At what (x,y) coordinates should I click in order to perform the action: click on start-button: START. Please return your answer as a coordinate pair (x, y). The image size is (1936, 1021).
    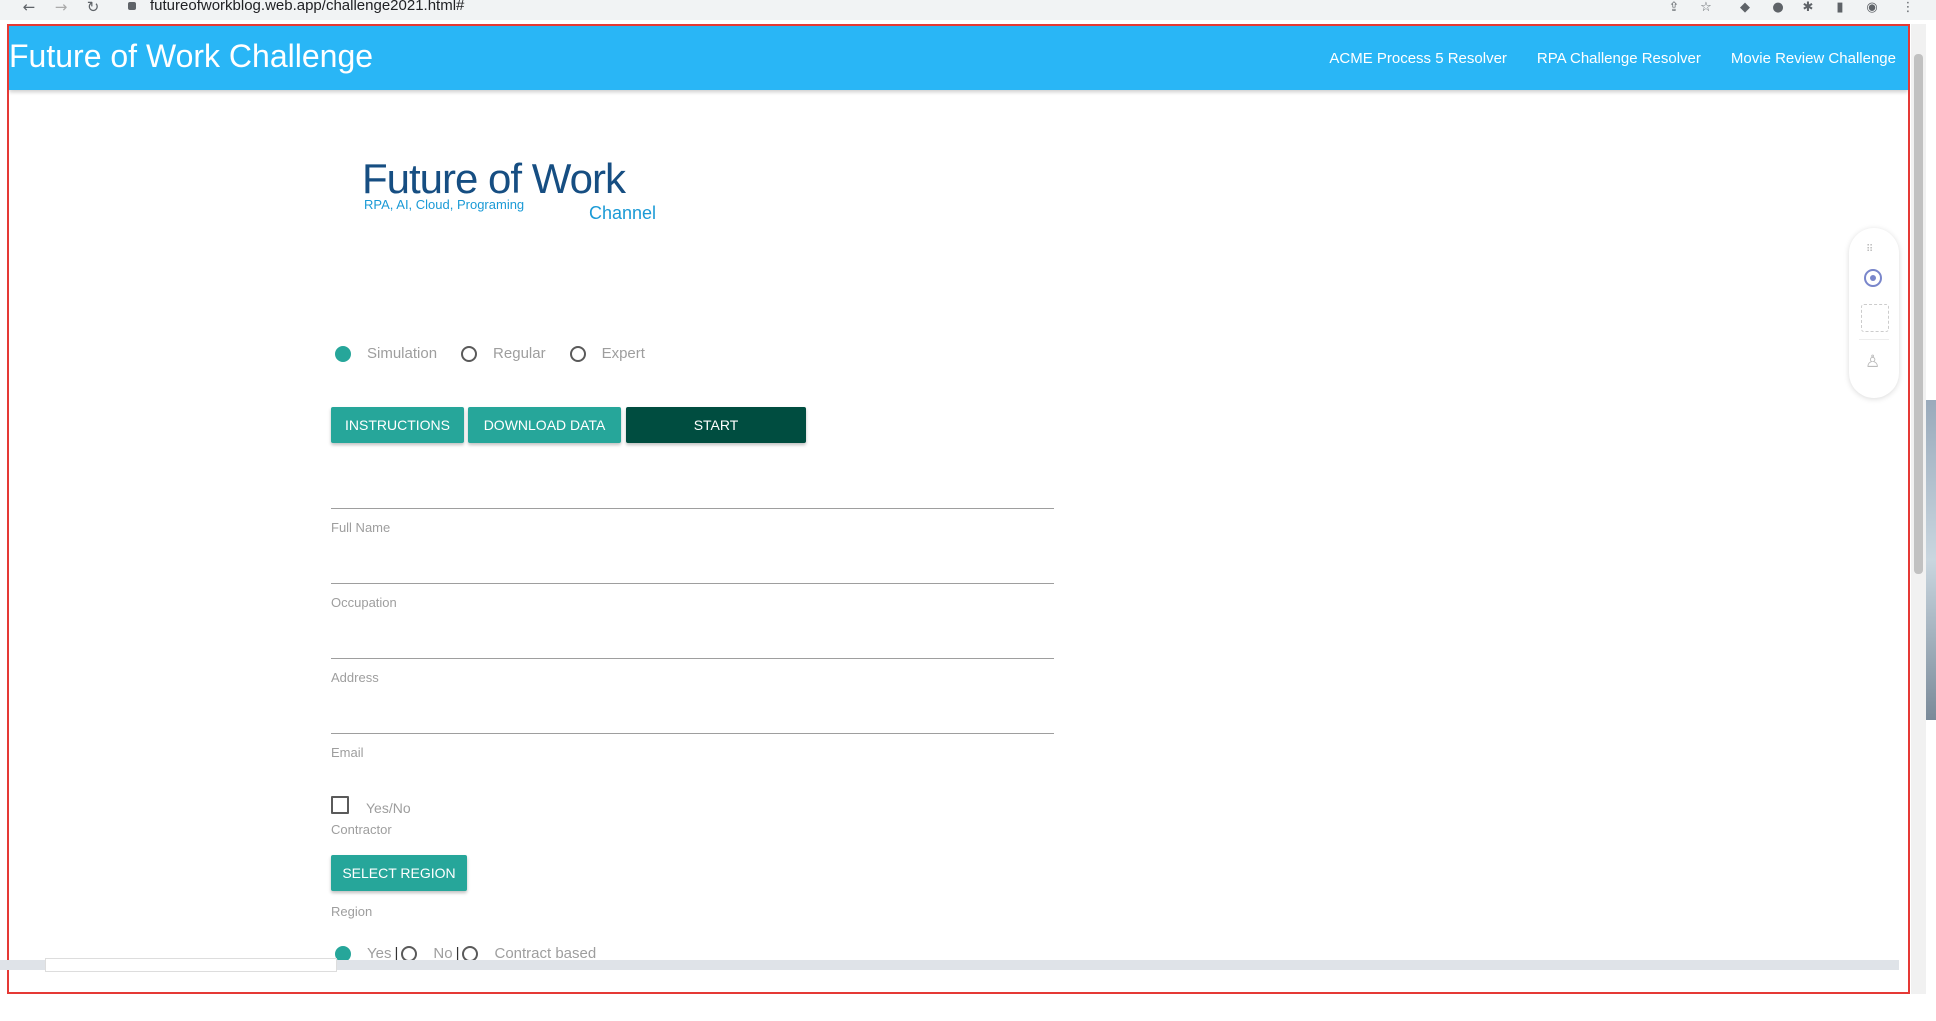
    Looking at the image, I should click on (716, 425).